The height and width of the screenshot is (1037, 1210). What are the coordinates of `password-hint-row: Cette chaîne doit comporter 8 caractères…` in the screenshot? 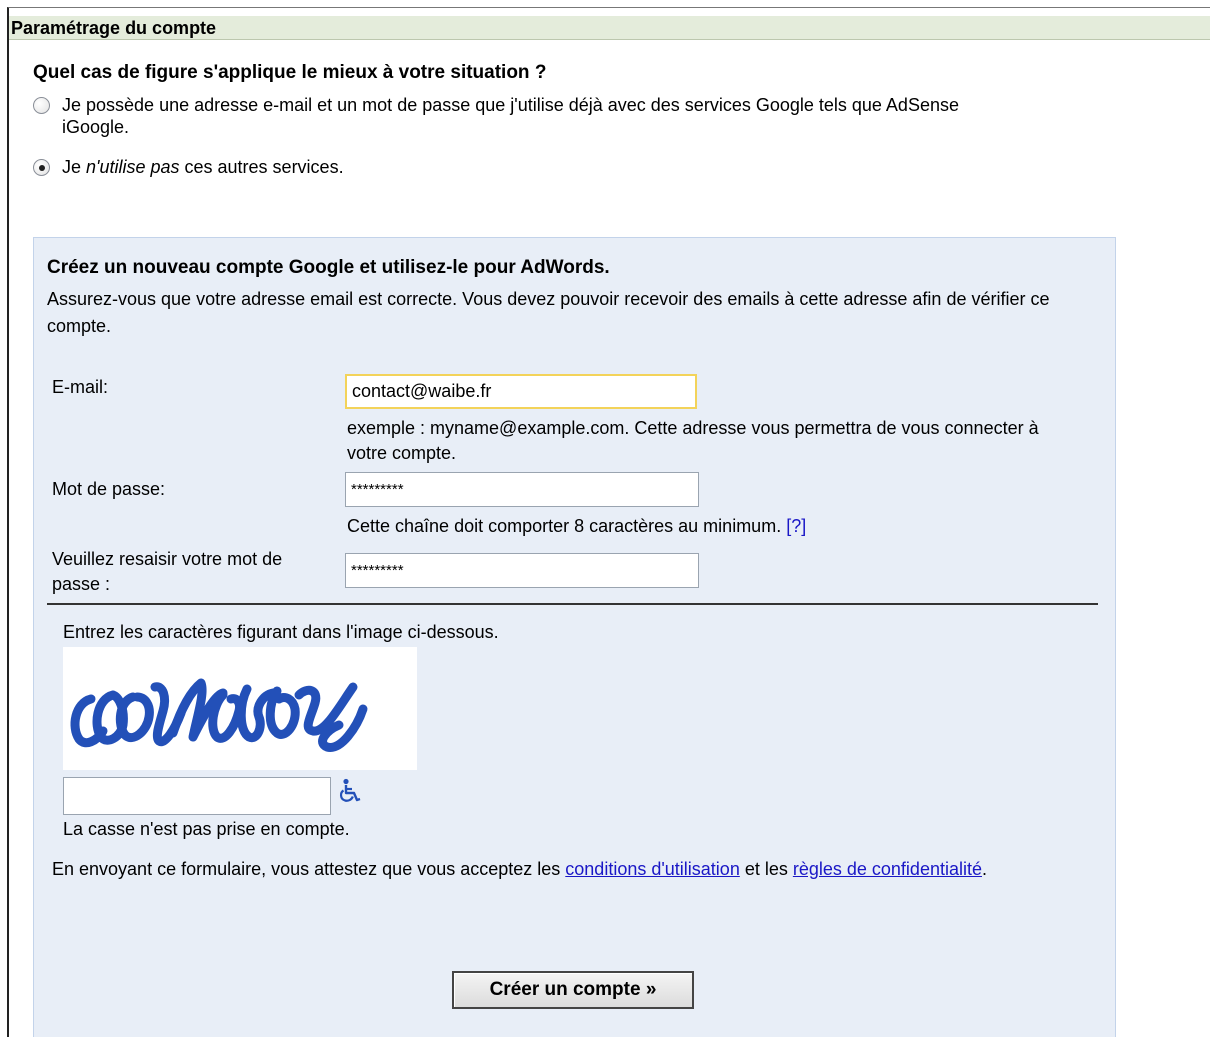 It's located at (576, 526).